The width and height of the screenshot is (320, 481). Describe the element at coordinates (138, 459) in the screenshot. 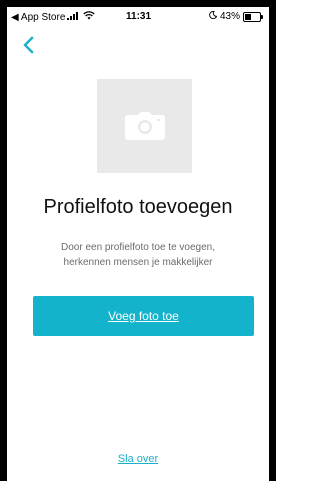

I see `skip-link: Sla over` at that location.